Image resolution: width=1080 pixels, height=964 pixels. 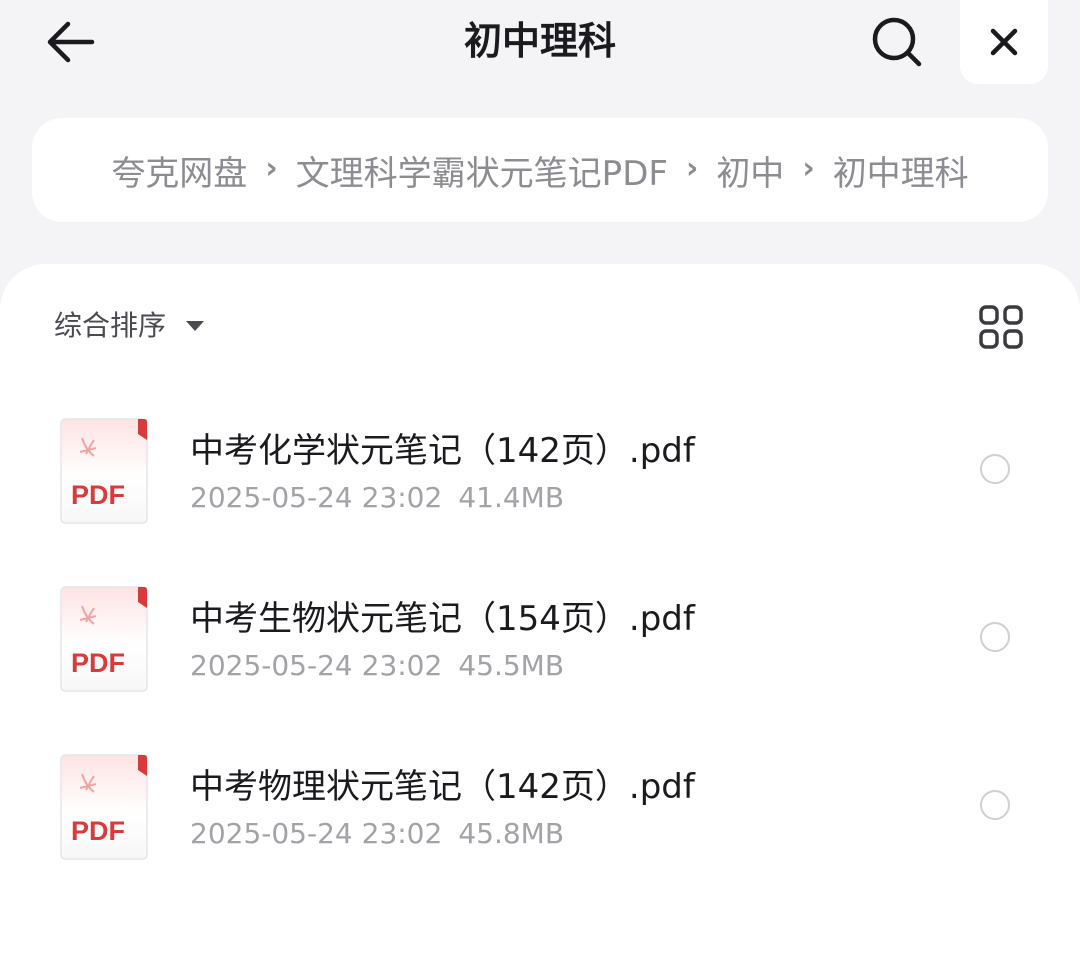 I want to click on close-icon, so click(x=1004, y=42).